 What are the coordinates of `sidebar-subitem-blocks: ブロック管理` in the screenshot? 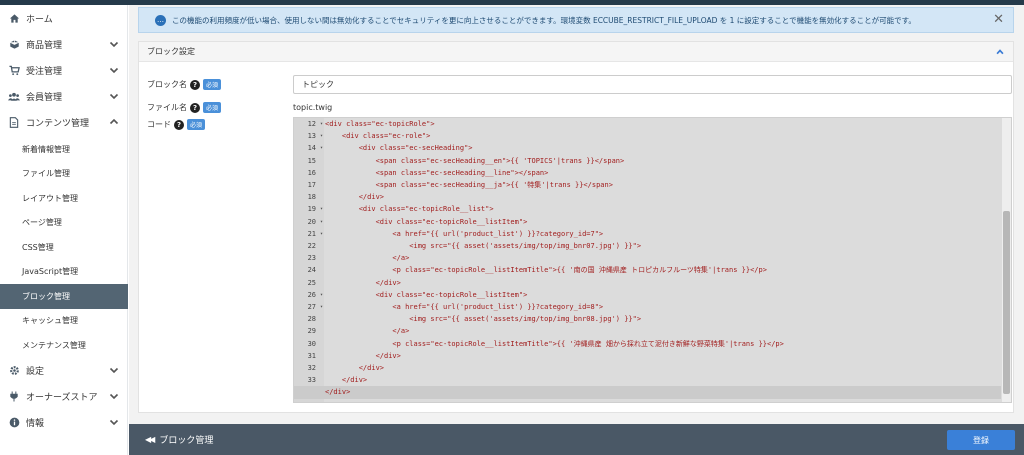 It's located at (64, 296).